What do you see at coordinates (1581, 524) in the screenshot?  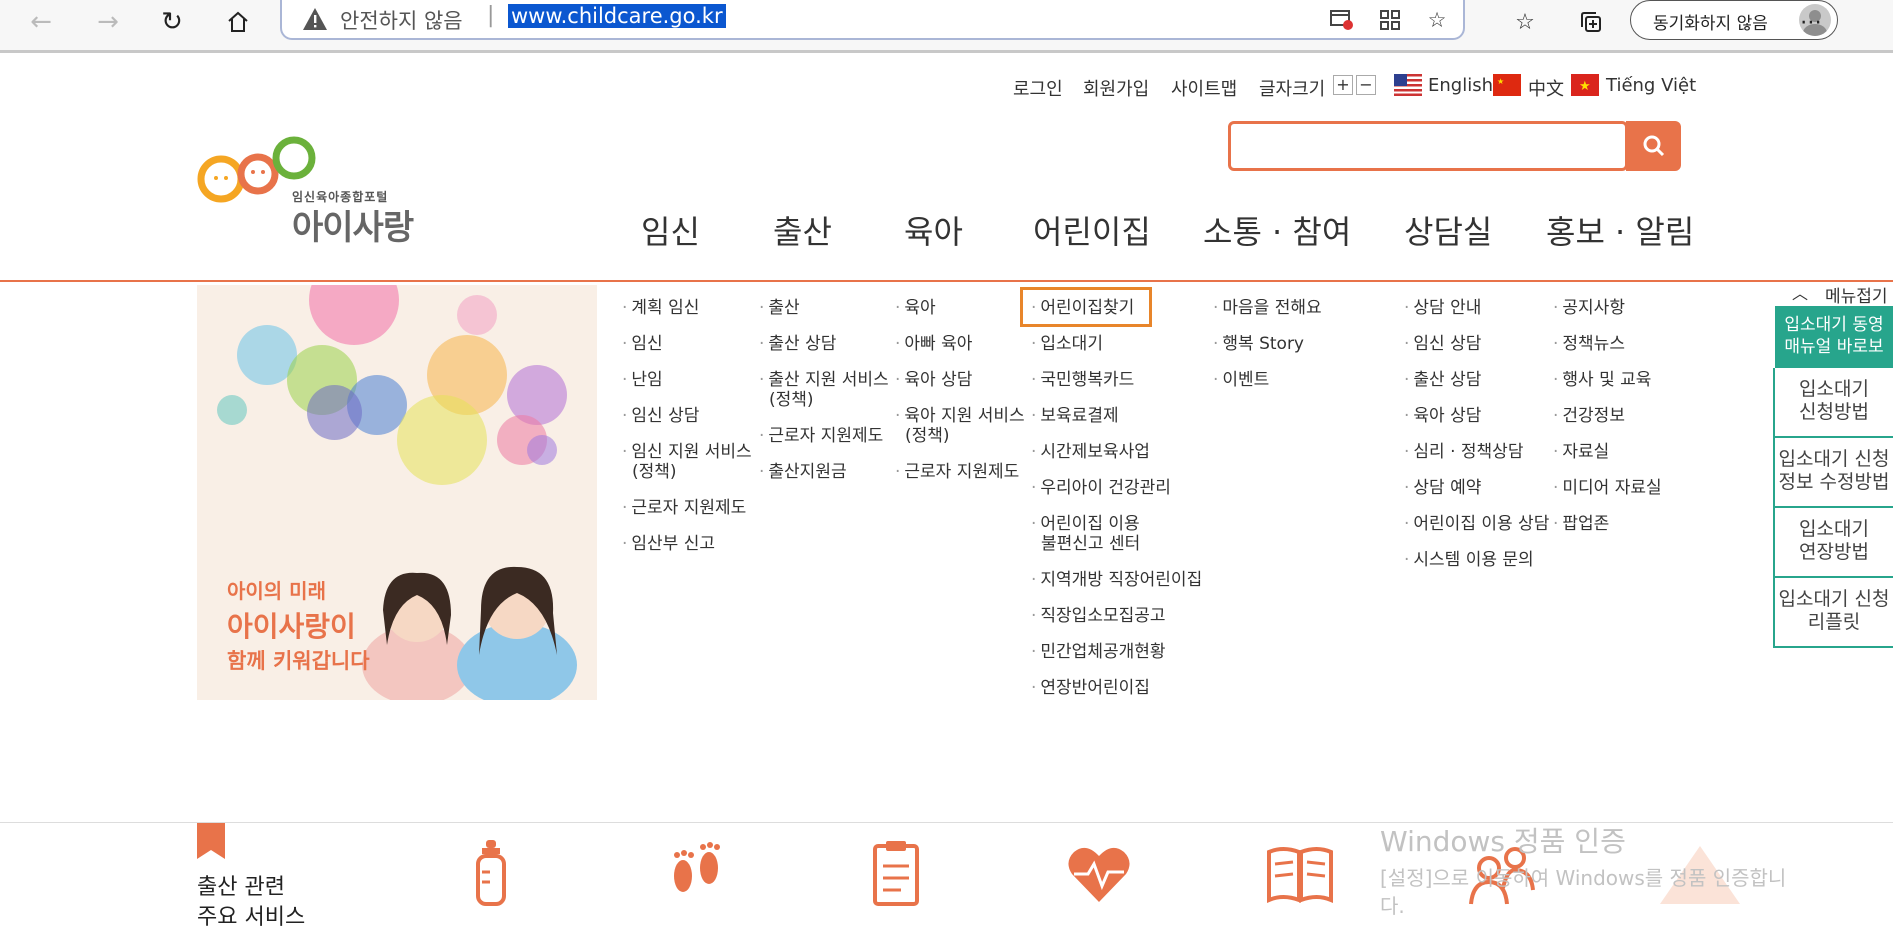 I see `submenu-item: · 팝업존` at bounding box center [1581, 524].